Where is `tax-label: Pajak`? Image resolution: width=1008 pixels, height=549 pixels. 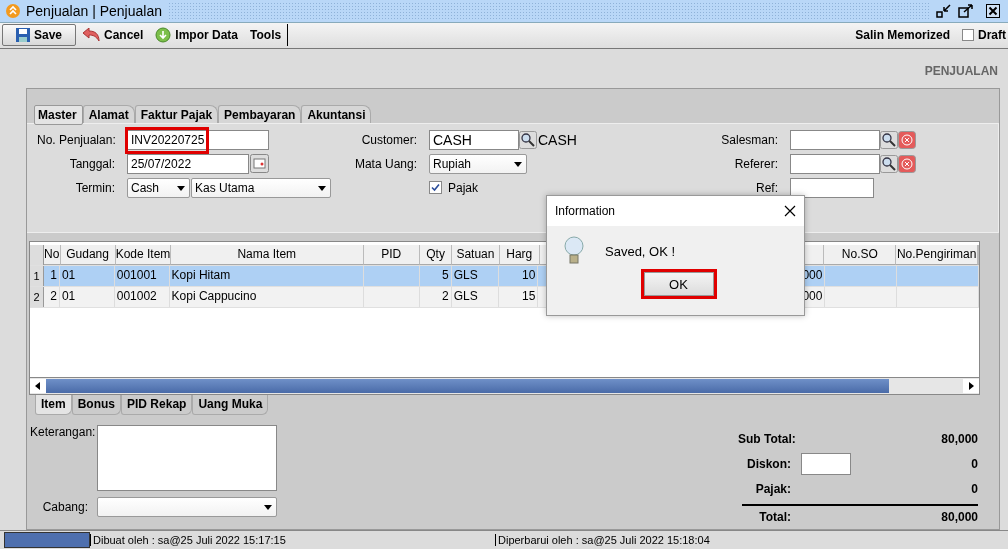 tax-label: Pajak is located at coordinates (463, 187).